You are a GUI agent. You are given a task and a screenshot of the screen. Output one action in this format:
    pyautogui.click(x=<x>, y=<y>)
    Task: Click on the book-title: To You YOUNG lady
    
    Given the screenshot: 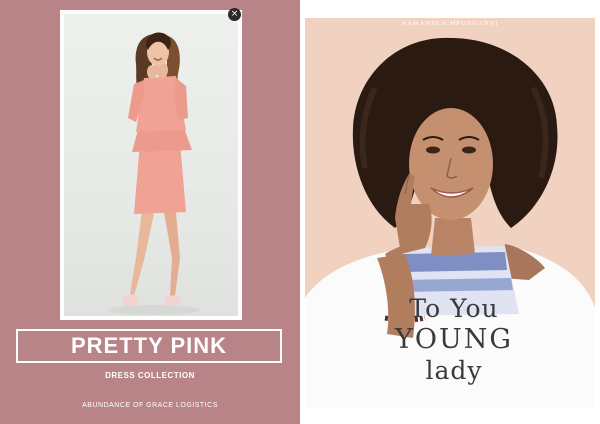 What is the action you would take?
    pyautogui.click(x=454, y=340)
    